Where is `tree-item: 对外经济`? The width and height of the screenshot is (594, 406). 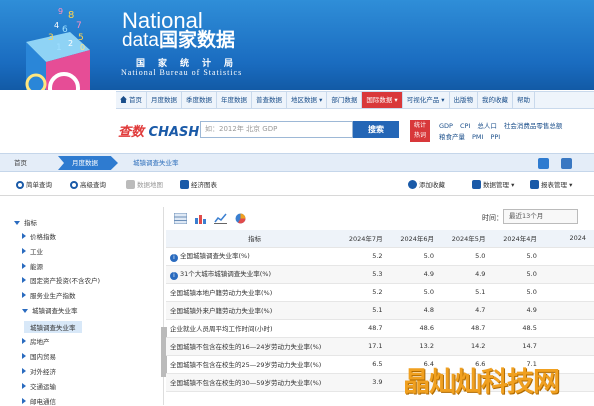 tree-item: 对外经济 is located at coordinates (39, 371).